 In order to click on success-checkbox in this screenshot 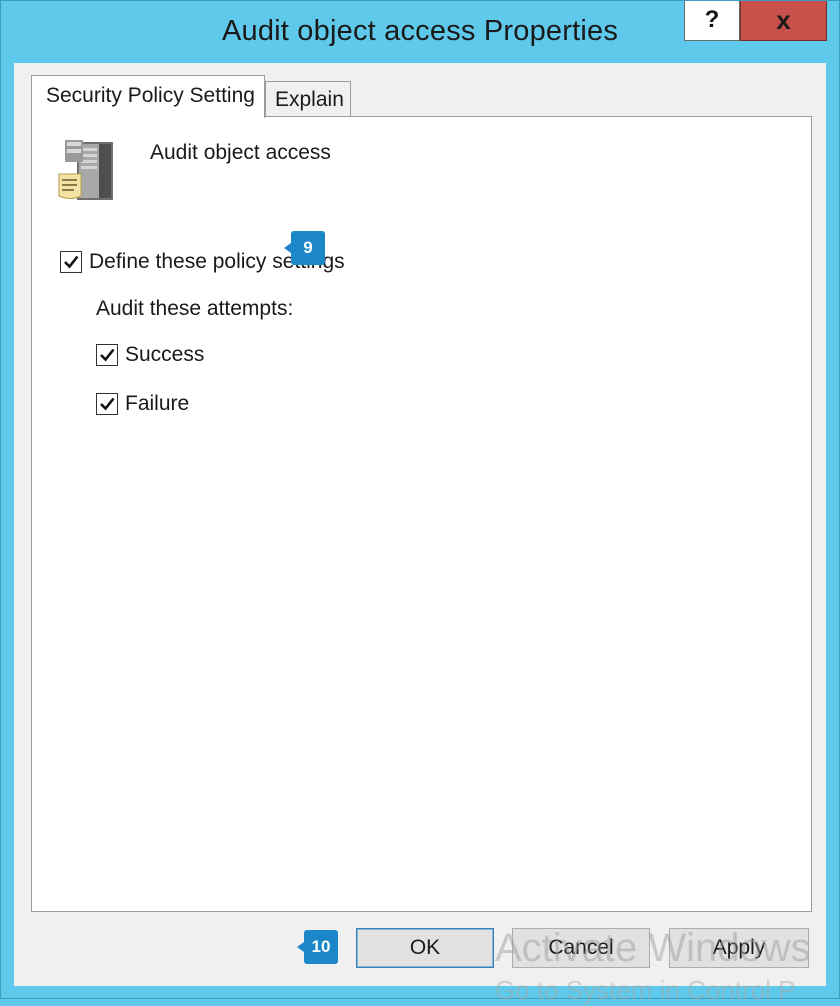, I will do `click(107, 355)`.